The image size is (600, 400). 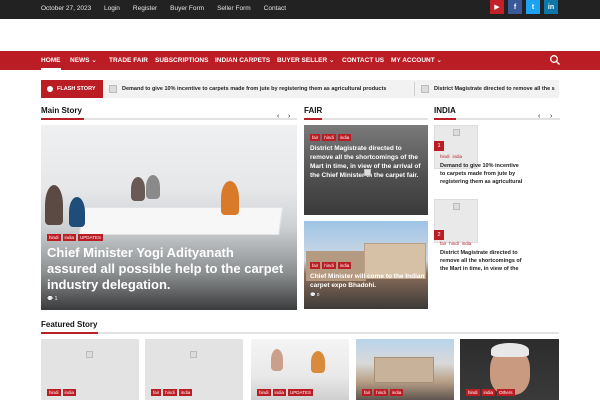 What do you see at coordinates (305, 60) in the screenshot?
I see `nav-buyer-seller: BUYER SELLER ⌄` at bounding box center [305, 60].